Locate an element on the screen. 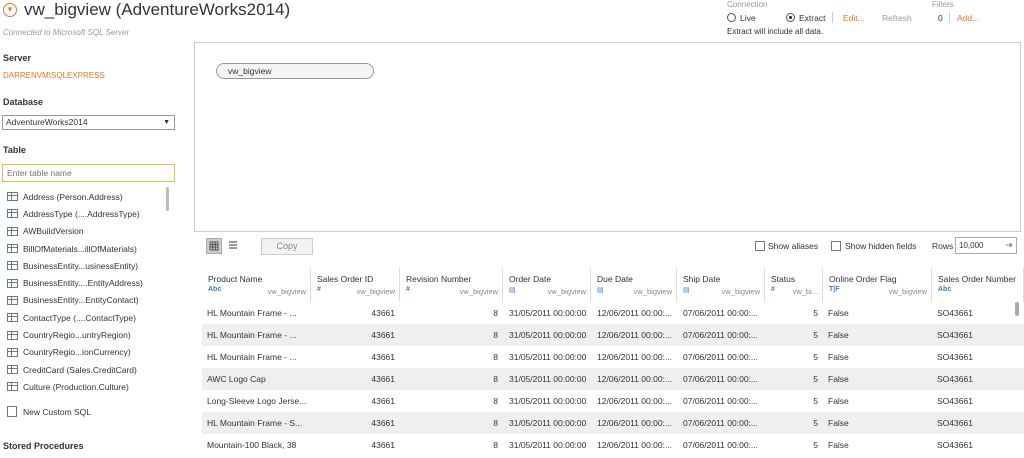 The width and height of the screenshot is (1024, 458). database-select: AdventureWorks2014 ▼ is located at coordinates (88, 122).